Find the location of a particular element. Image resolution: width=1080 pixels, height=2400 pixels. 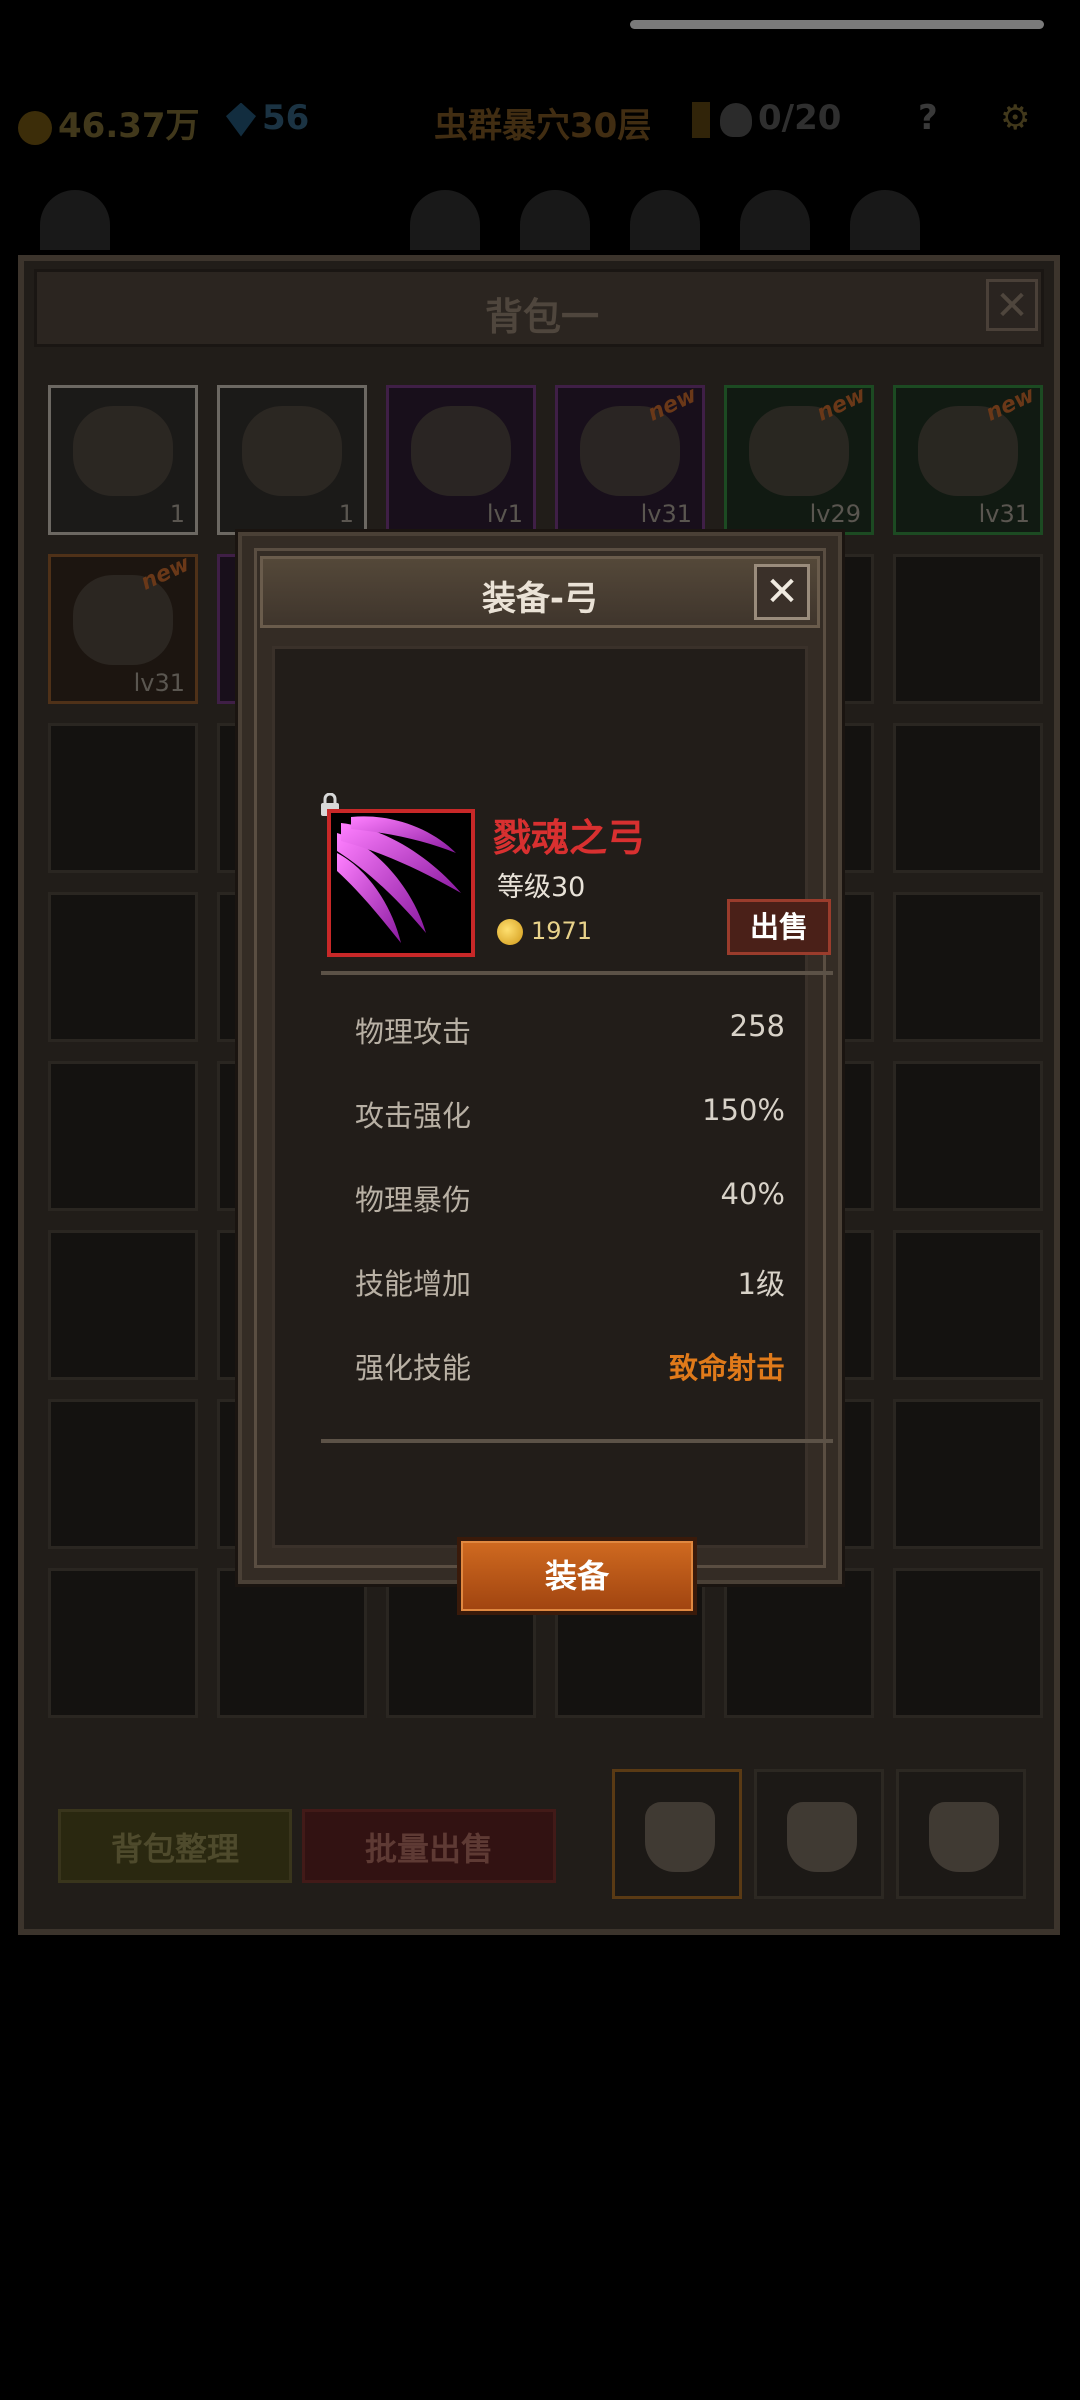

key-counter: 0/20 is located at coordinates (766, 118).